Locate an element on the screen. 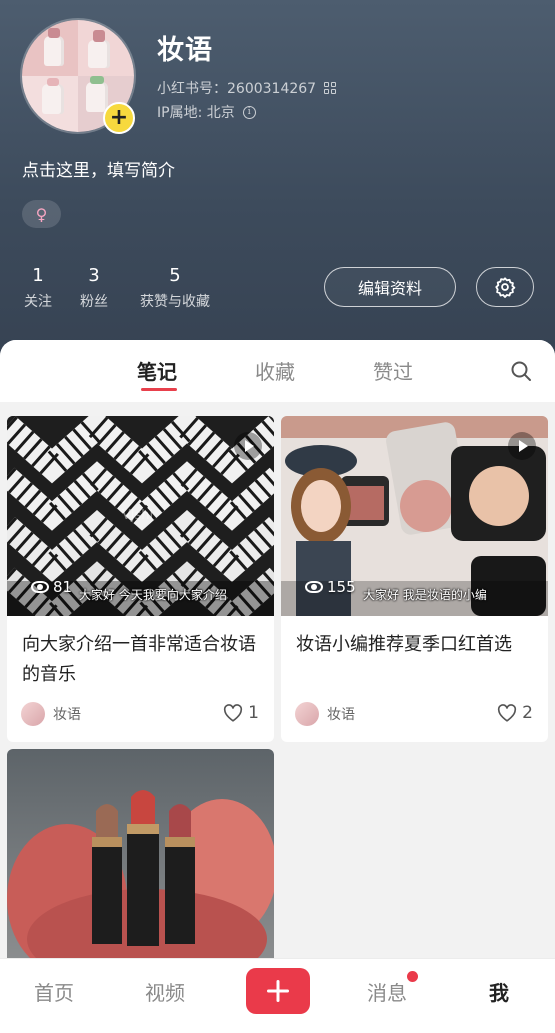  search-icon is located at coordinates (521, 371).